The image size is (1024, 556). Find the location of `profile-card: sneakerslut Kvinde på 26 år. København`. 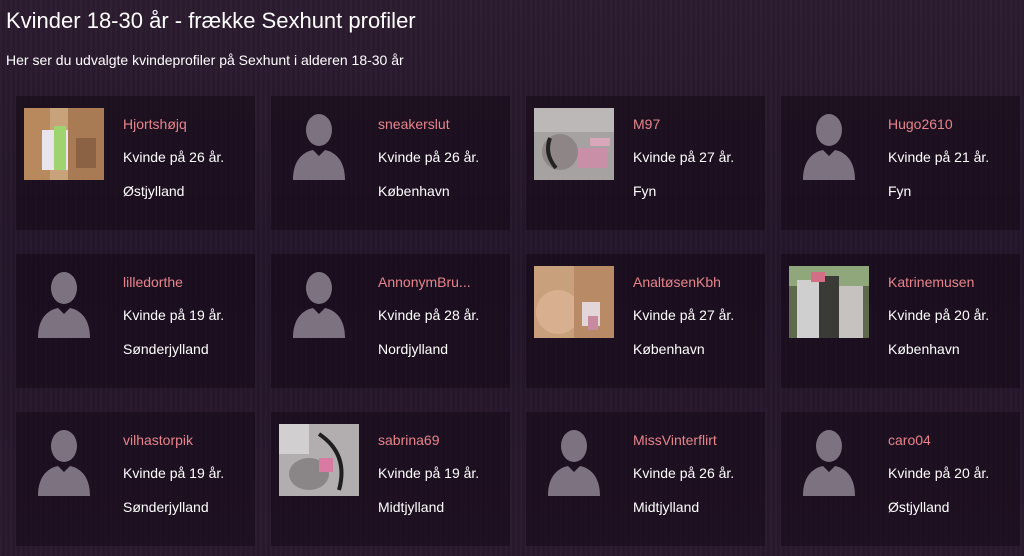

profile-card: sneakerslut Kvinde på 26 år. København is located at coordinates (390, 163).